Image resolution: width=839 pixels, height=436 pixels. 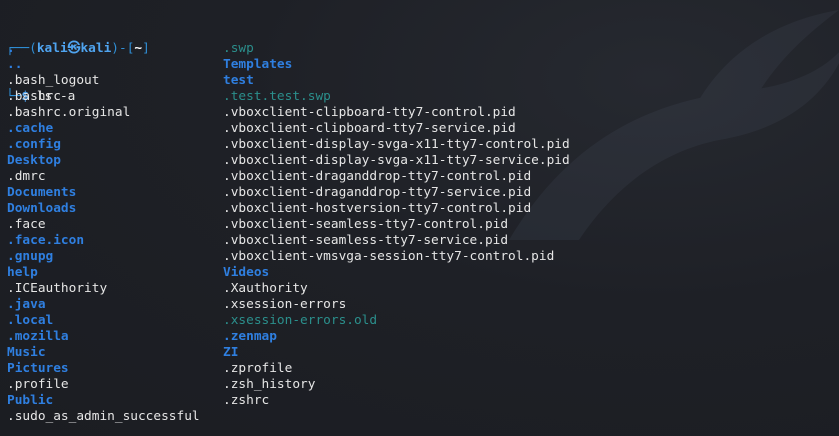 What do you see at coordinates (231, 352) in the screenshot?
I see `directory-entry: ZI` at bounding box center [231, 352].